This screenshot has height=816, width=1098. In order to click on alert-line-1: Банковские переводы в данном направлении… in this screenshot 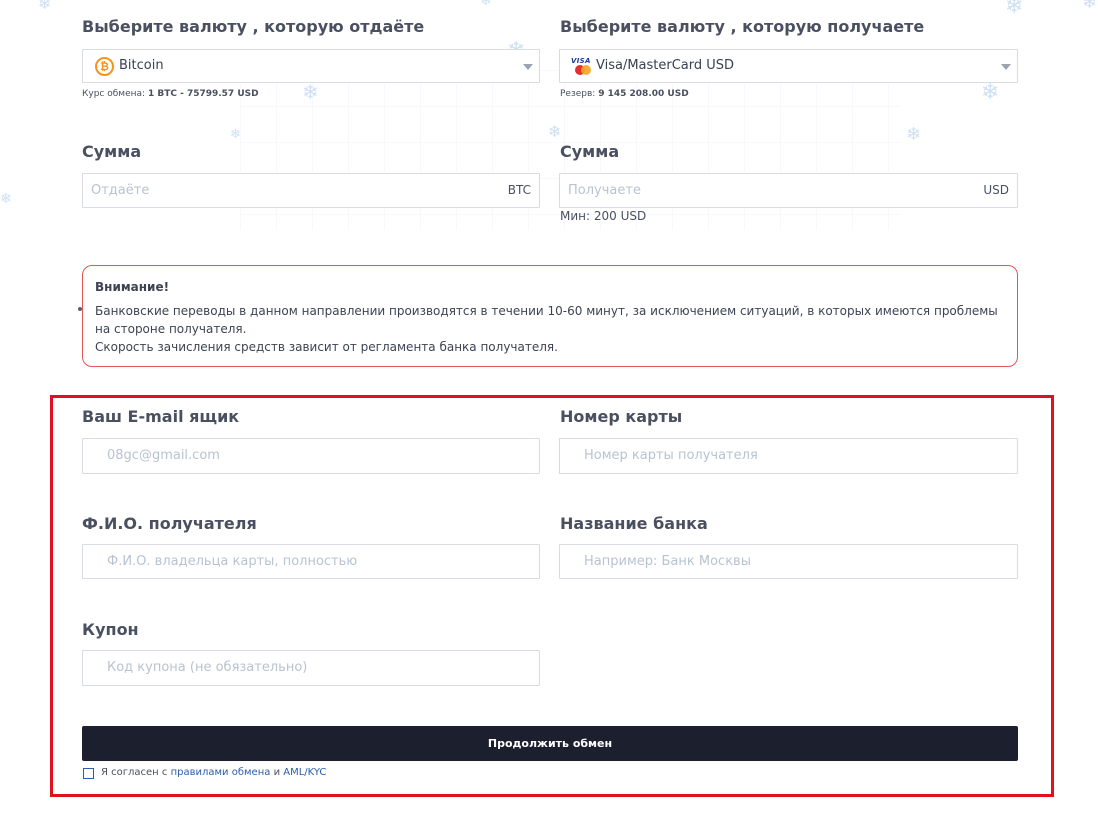, I will do `click(546, 320)`.